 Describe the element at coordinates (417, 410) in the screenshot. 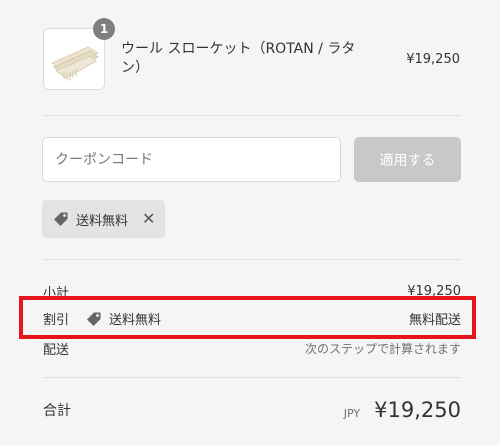

I see `total-amount: ¥19,250` at that location.